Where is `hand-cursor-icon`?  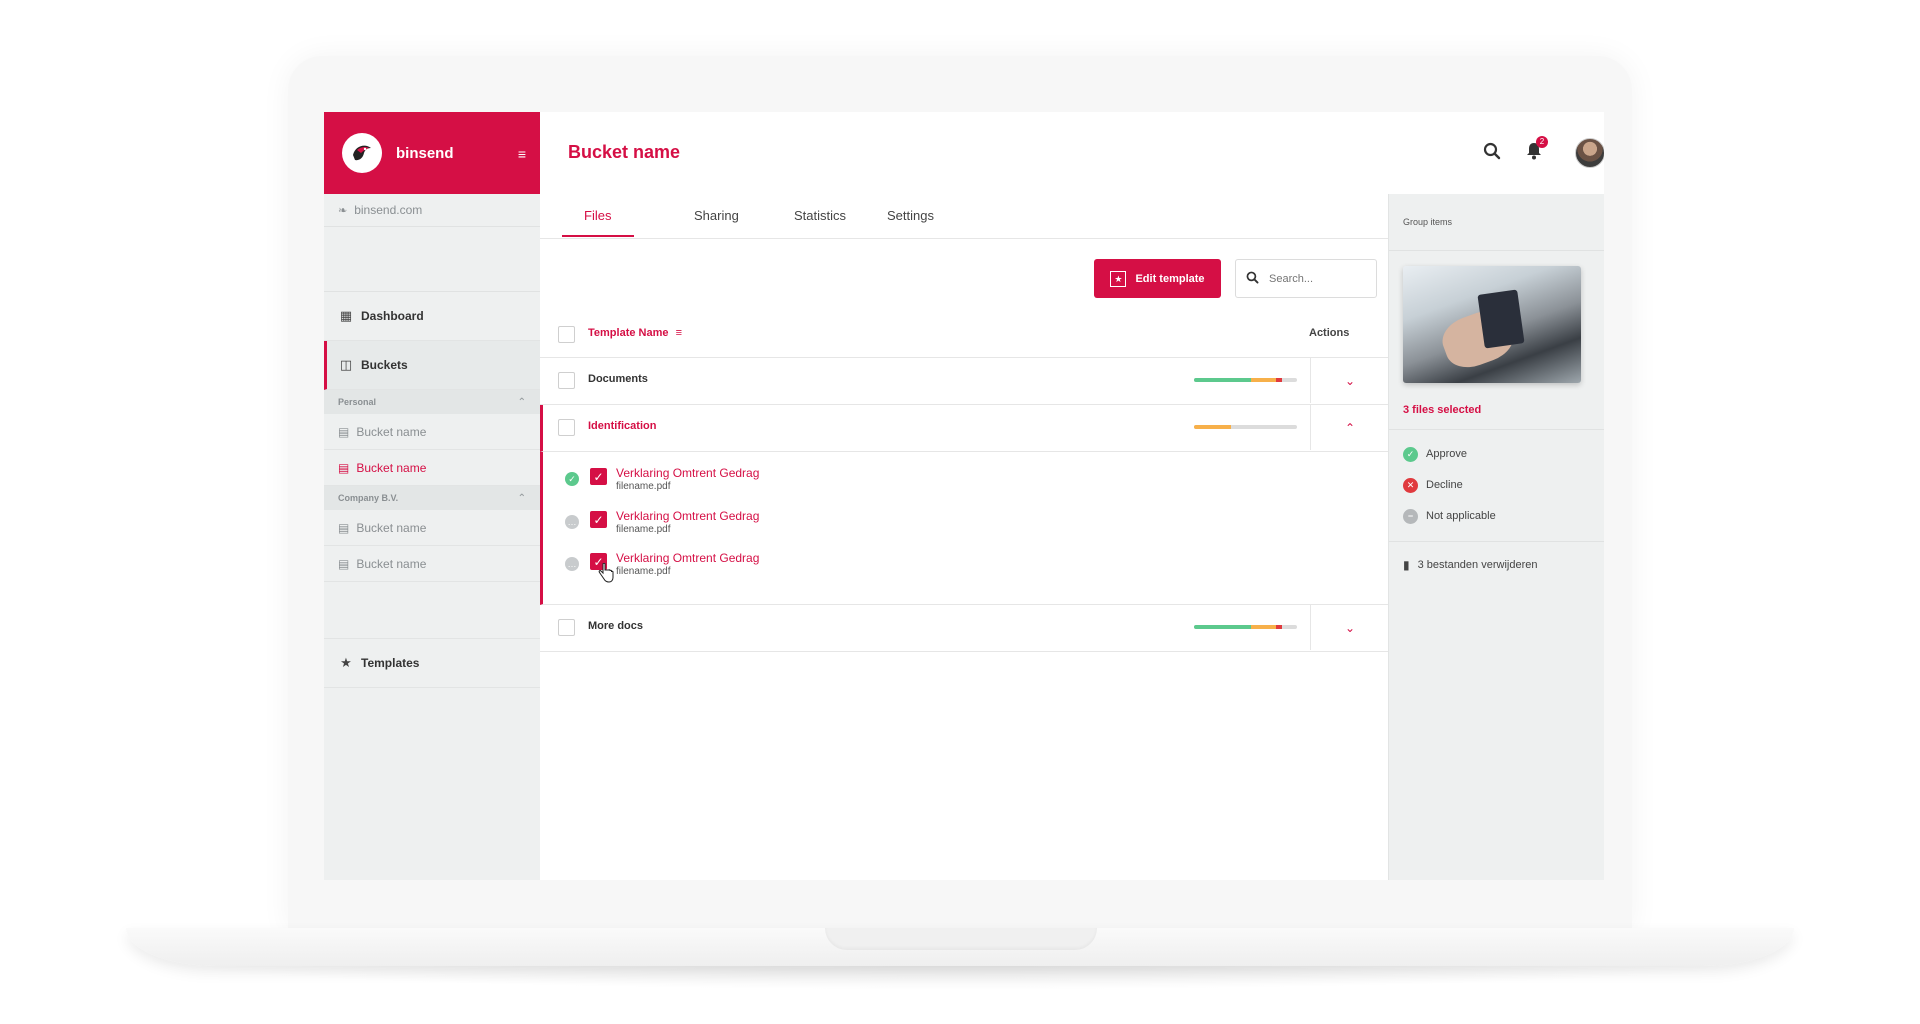
hand-cursor-icon is located at coordinates (606, 573).